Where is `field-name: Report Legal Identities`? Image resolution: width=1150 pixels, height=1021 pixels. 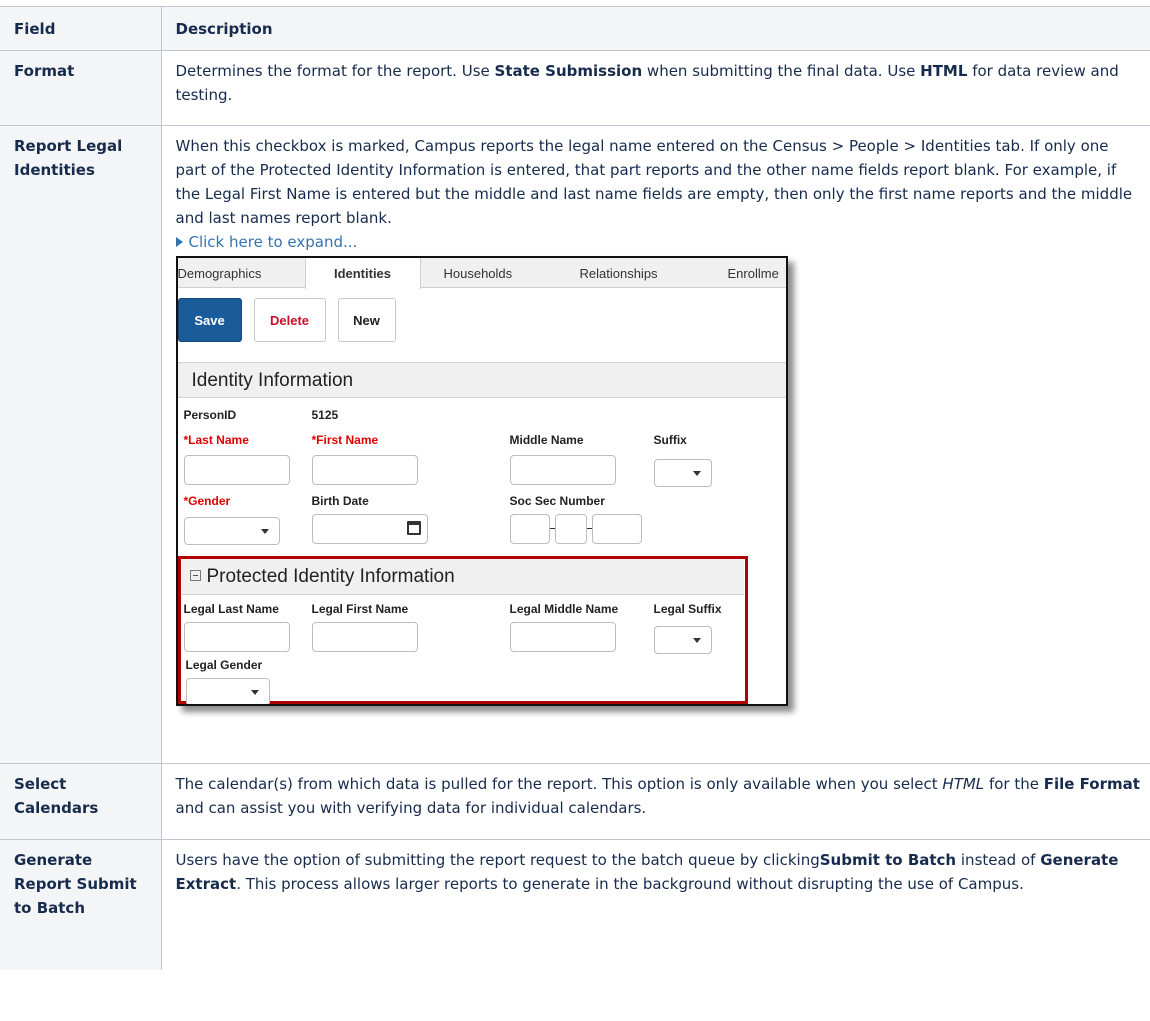 field-name: Report Legal Identities is located at coordinates (81, 444).